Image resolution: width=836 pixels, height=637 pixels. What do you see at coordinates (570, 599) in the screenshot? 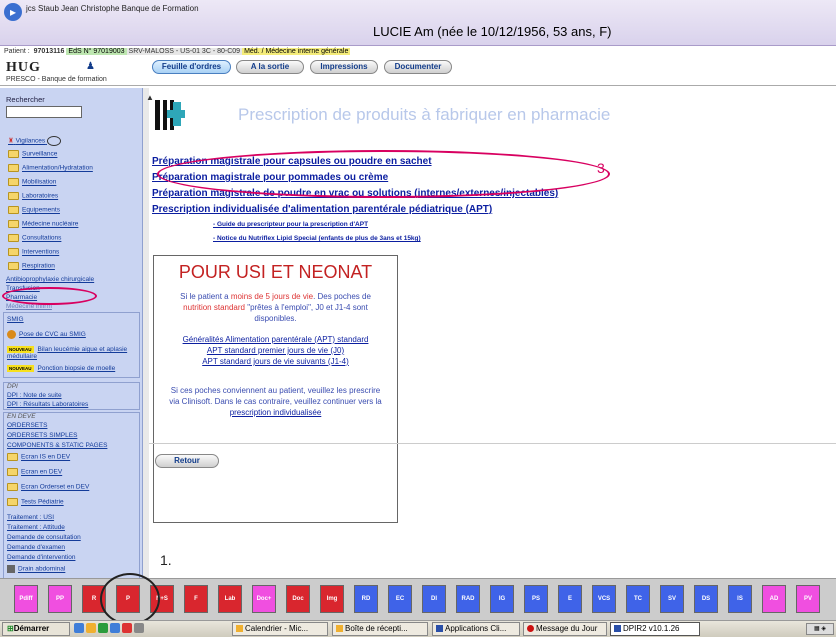
I see `module-button-e: E` at bounding box center [570, 599].